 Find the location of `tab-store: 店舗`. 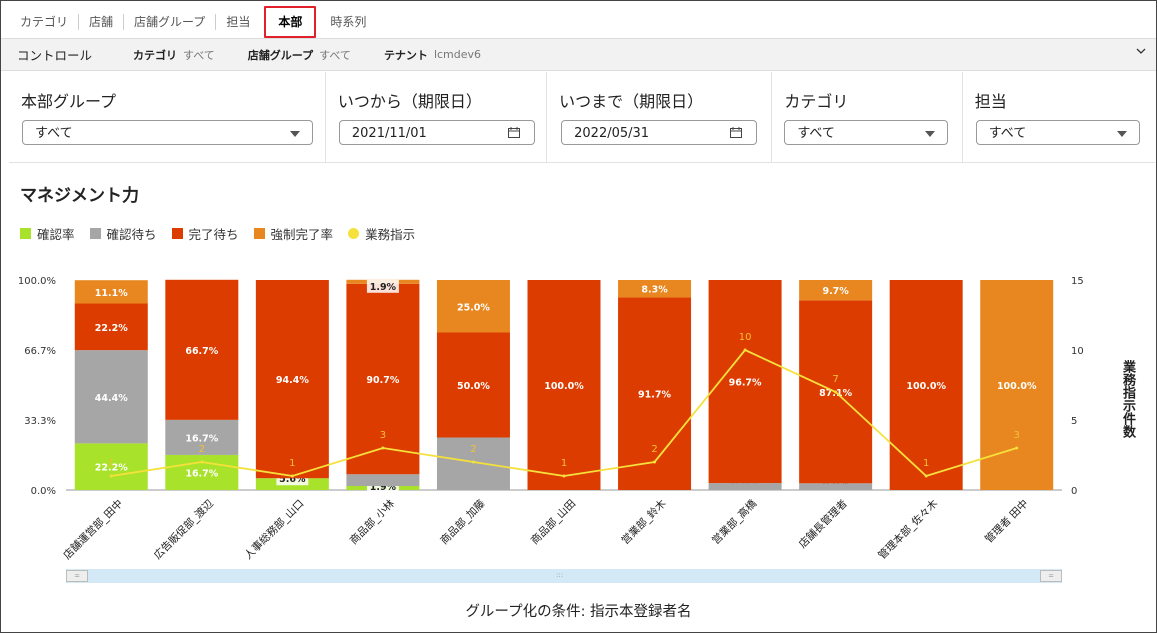

tab-store: 店舗 is located at coordinates (100, 22).